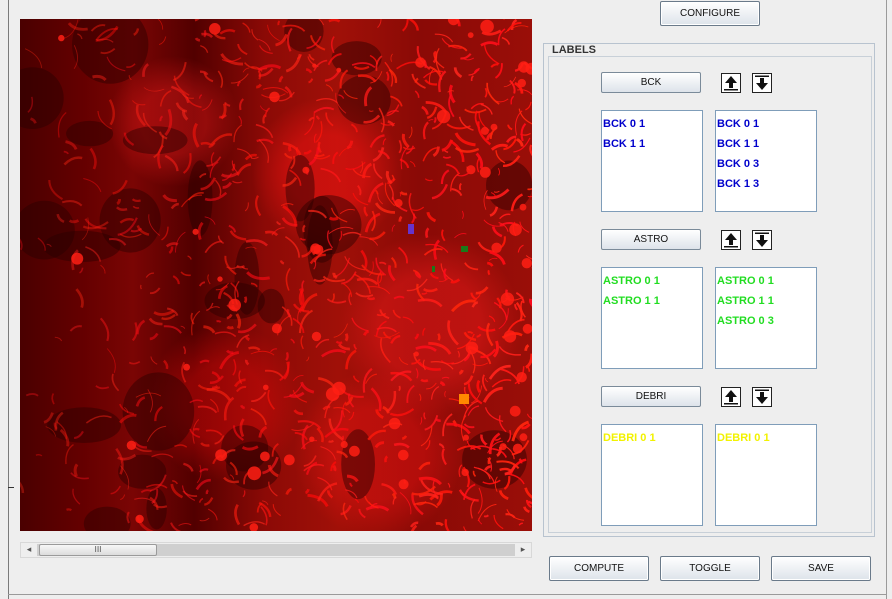  Describe the element at coordinates (8, 299) in the screenshot. I see `window-border-left` at that location.